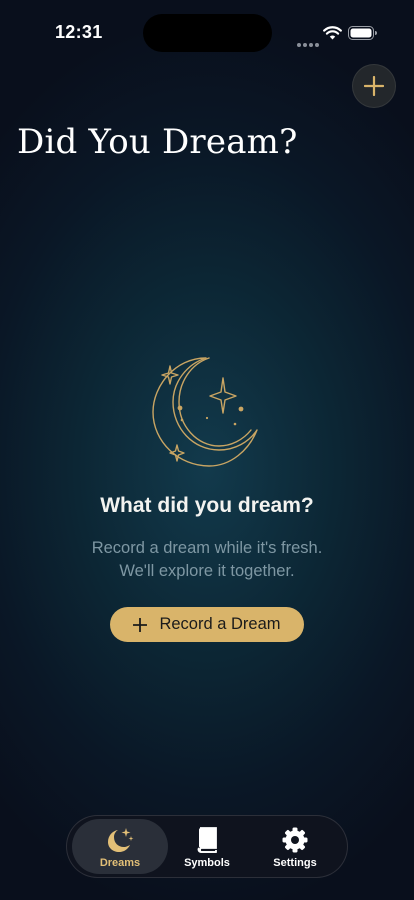  Describe the element at coordinates (295, 863) in the screenshot. I see `tab-settings-label: Settings` at that location.